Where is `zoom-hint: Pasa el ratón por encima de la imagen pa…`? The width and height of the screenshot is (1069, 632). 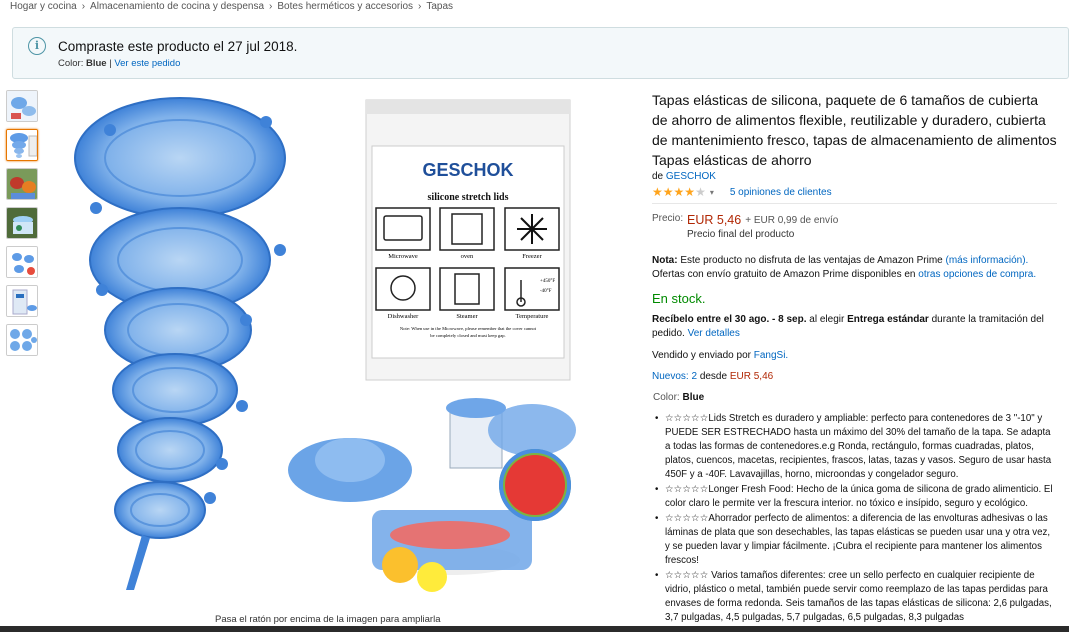 zoom-hint: Pasa el ratón por encima de la imagen pa… is located at coordinates (328, 619).